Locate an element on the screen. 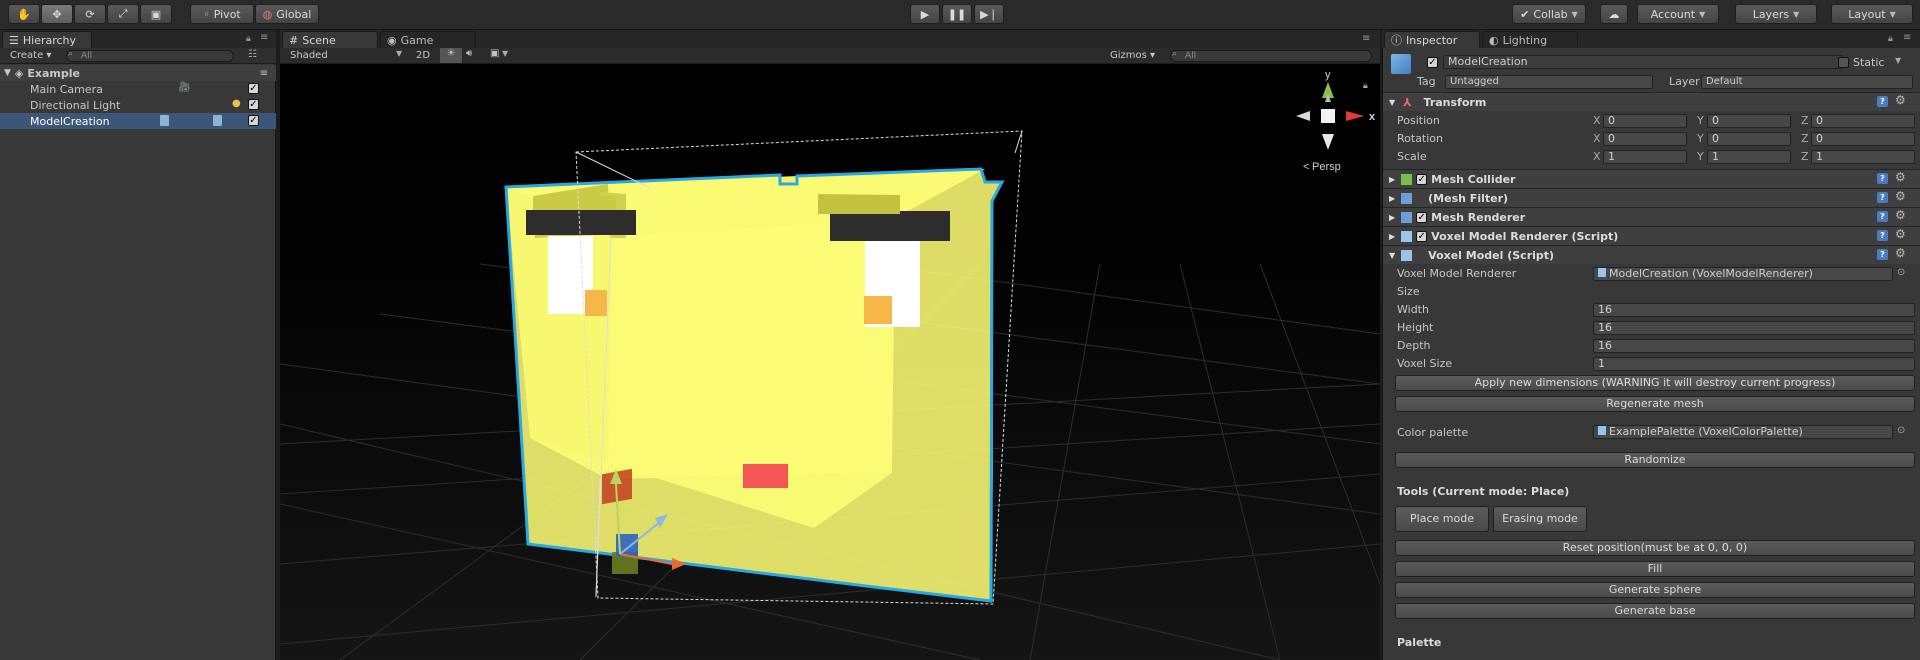  mesh-collider-header: ▶ ✓ Mesh Collider is located at coordinates (1651, 178).